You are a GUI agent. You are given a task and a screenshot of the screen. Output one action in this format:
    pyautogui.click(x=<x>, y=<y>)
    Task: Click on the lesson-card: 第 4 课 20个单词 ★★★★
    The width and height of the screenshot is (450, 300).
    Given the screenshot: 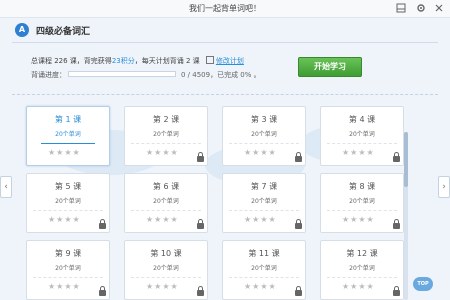 What is the action you would take?
    pyautogui.click(x=362, y=136)
    